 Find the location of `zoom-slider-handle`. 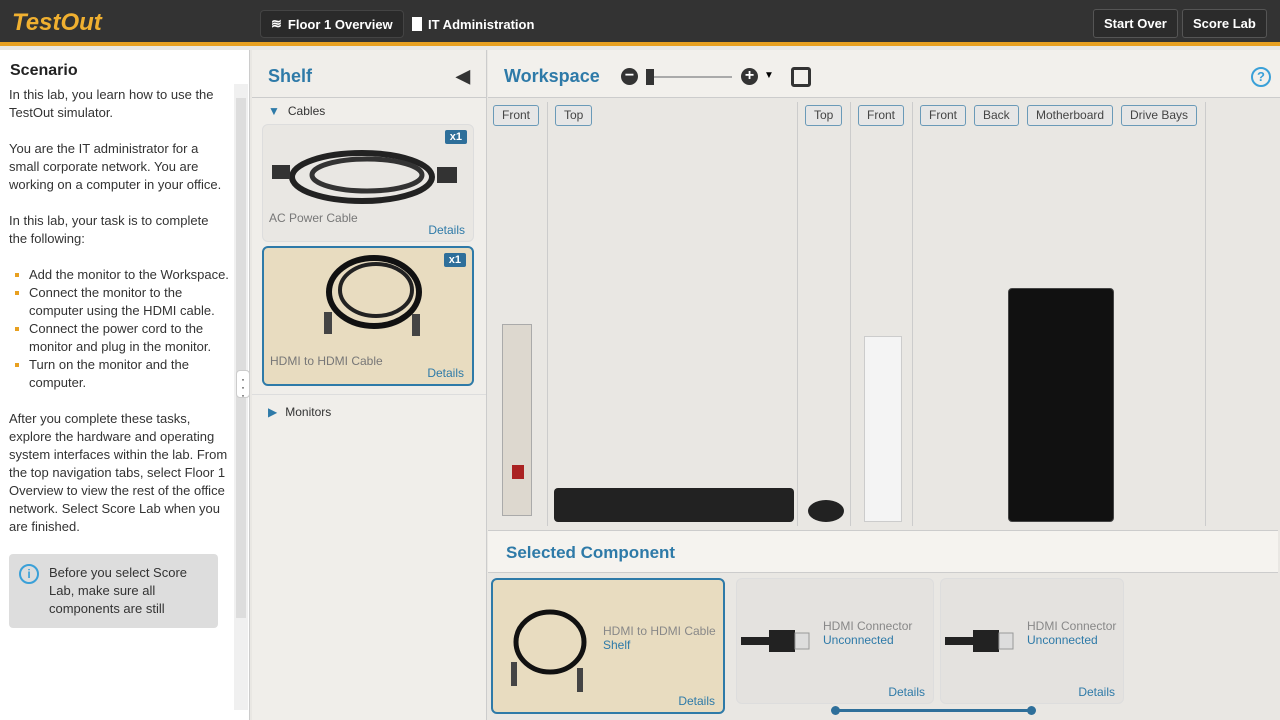

zoom-slider-handle is located at coordinates (650, 77).